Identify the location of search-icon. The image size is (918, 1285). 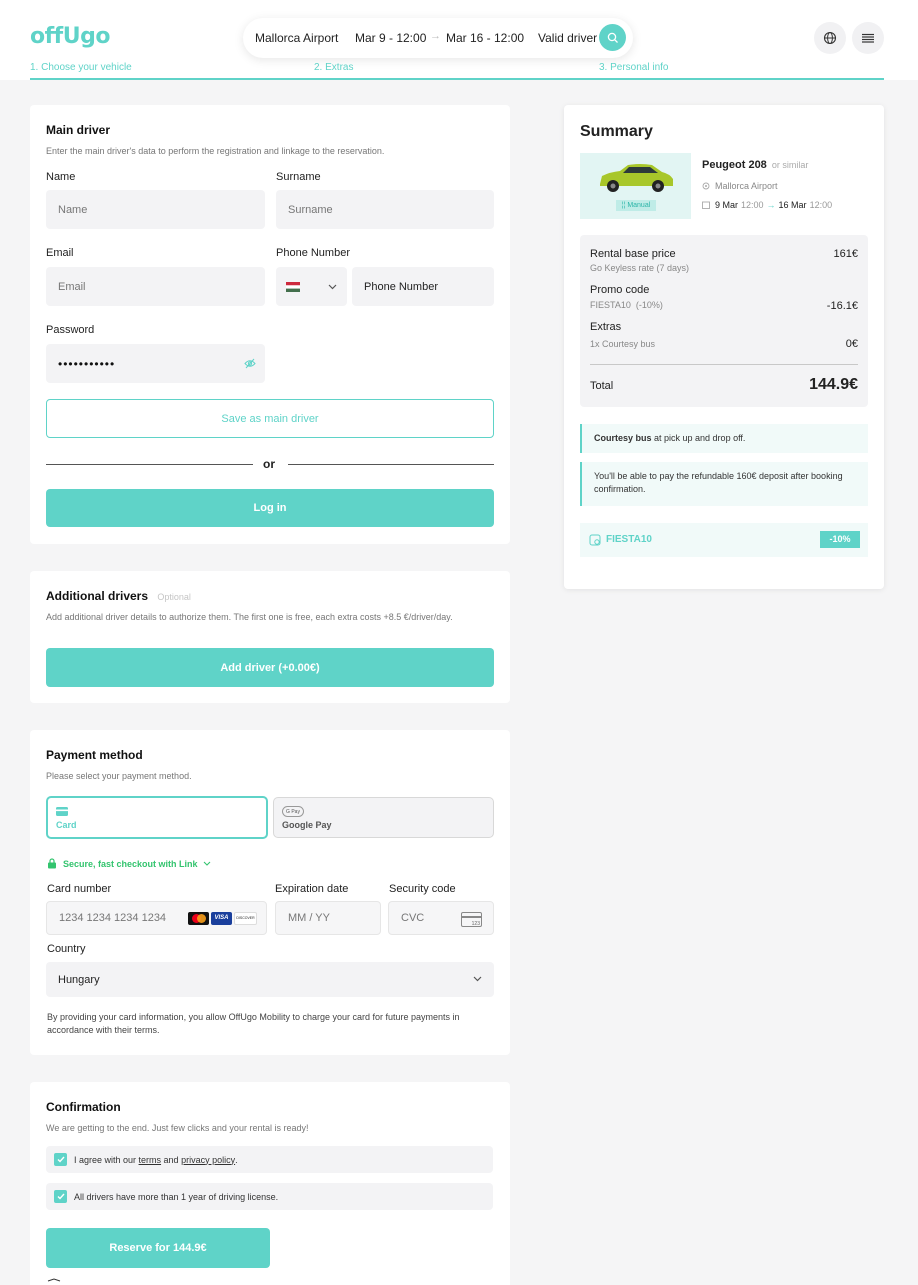
(612, 37).